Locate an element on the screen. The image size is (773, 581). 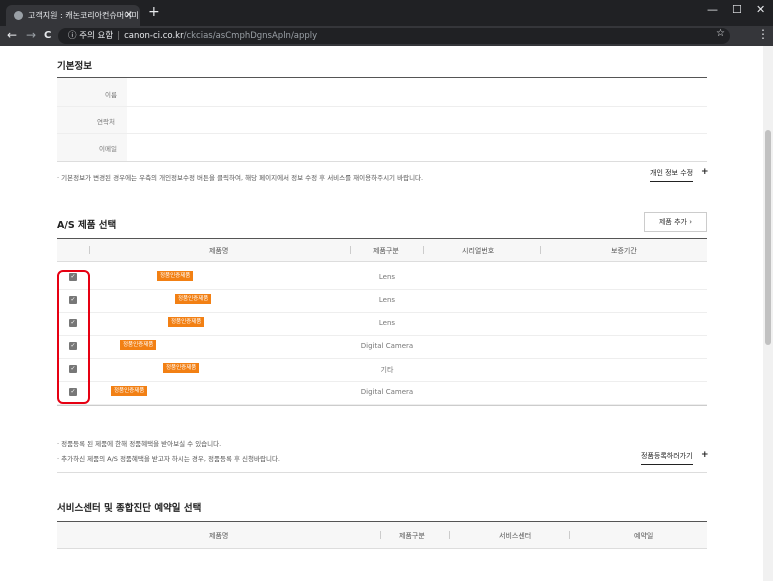
reload-button: C is located at coordinates (47, 35).